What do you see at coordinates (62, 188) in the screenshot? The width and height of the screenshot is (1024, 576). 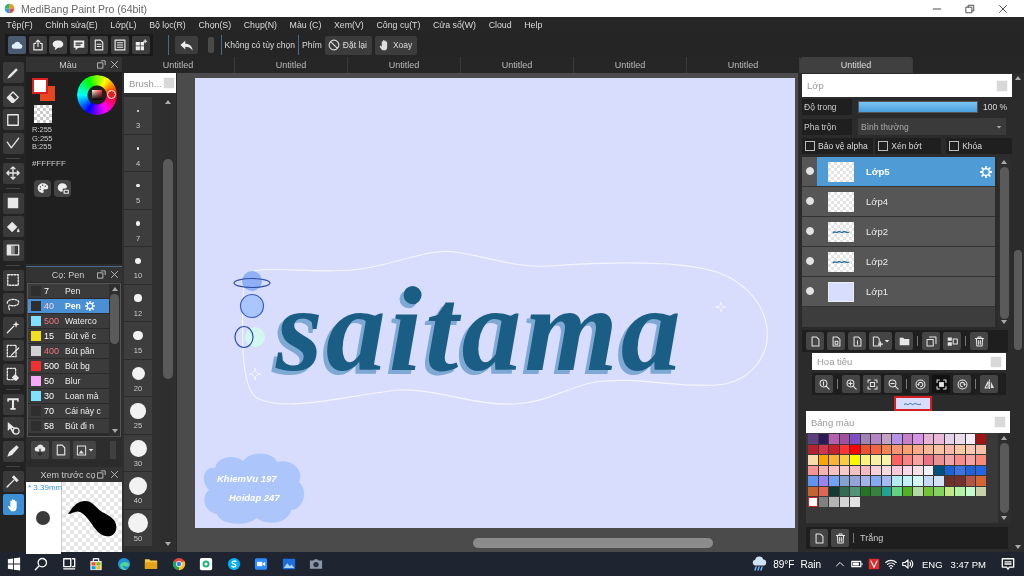 I see `color-settings-button` at bounding box center [62, 188].